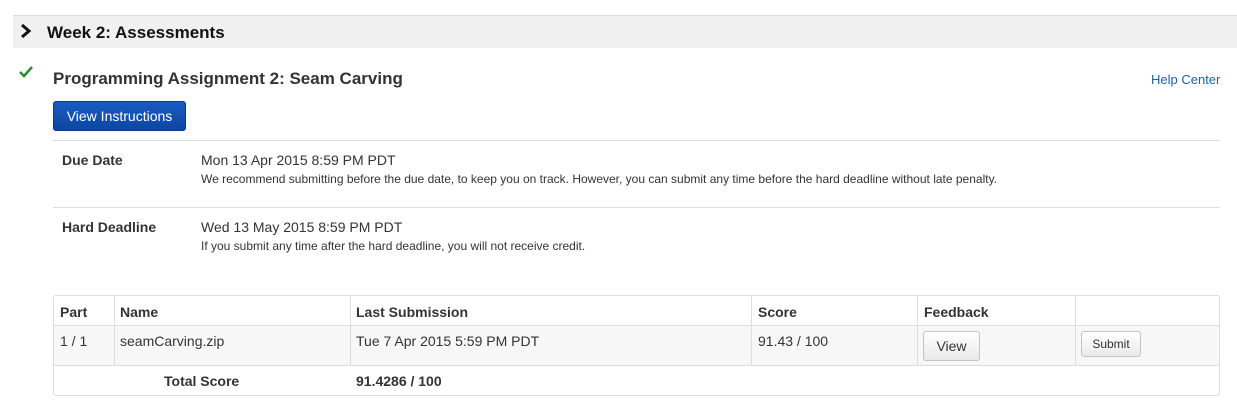 The image size is (1237, 420). What do you see at coordinates (777, 312) in the screenshot?
I see `header-score: Score` at bounding box center [777, 312].